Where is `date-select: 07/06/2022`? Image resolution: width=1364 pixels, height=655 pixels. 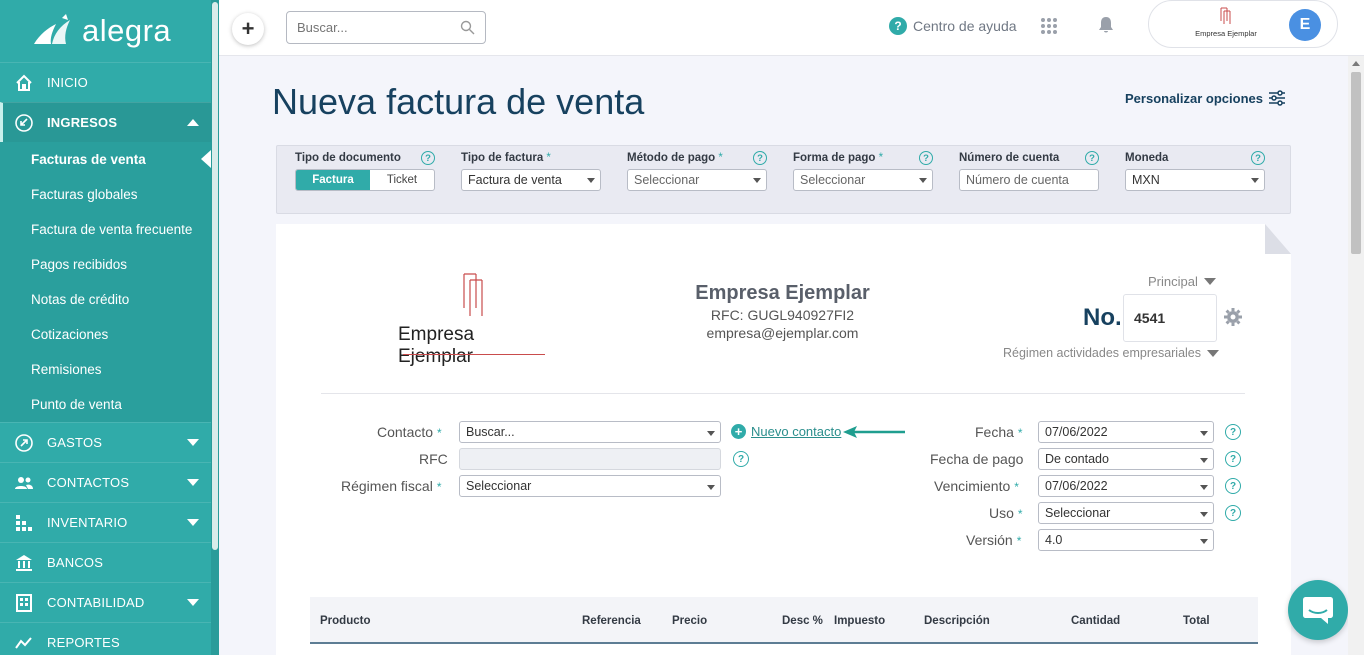
date-select: 07/06/2022 is located at coordinates (1126, 432).